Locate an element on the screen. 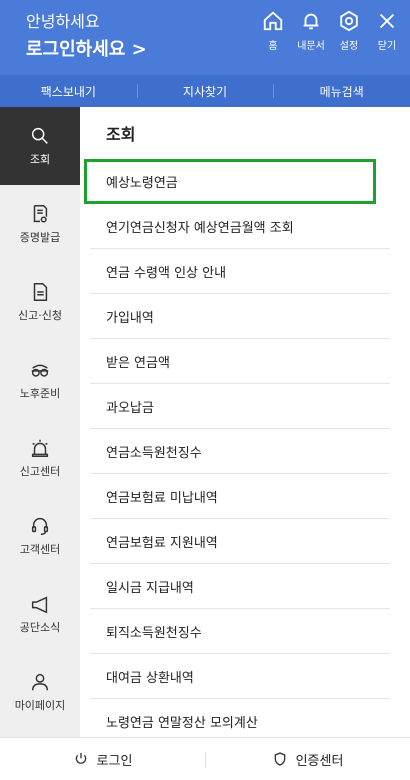 This screenshot has height=780, width=410. list-item: 대여금 상환내역 is located at coordinates (240, 676).